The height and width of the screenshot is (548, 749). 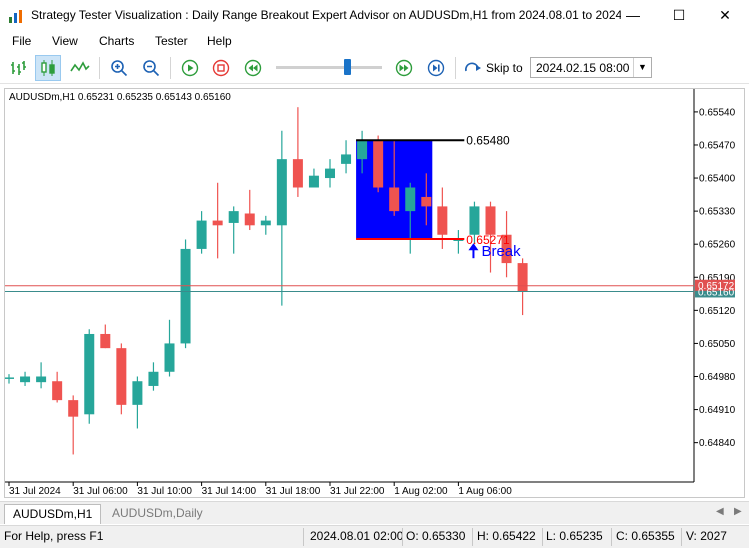 I want to click on fast-forward-icon, so click(x=404, y=68).